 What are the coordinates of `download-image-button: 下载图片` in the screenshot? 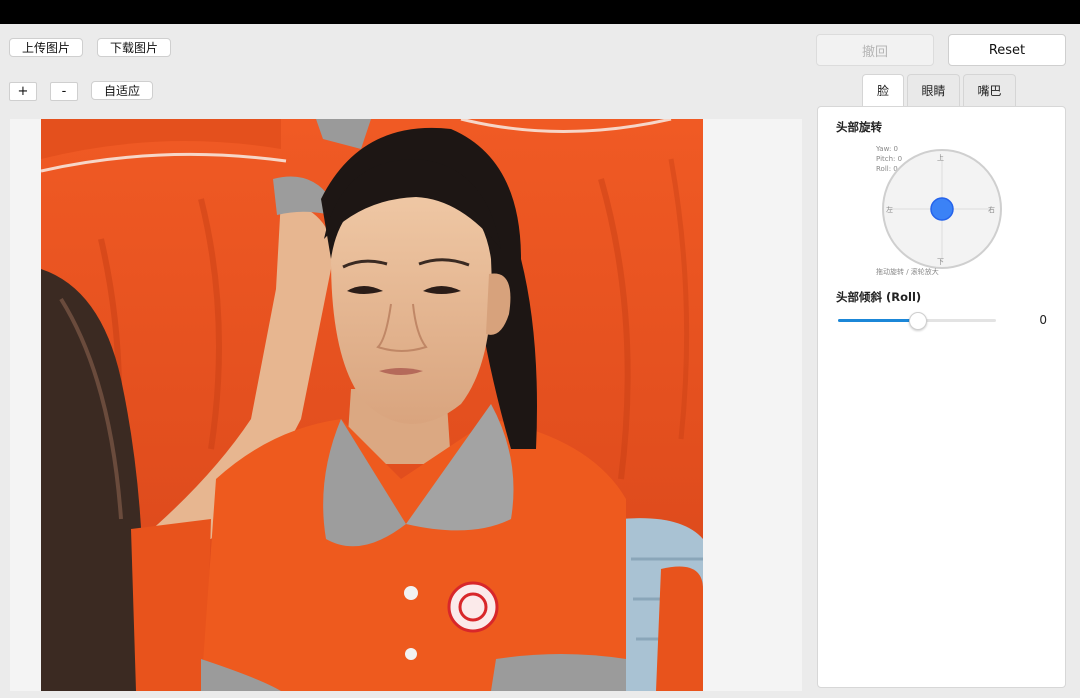 It's located at (134, 47).